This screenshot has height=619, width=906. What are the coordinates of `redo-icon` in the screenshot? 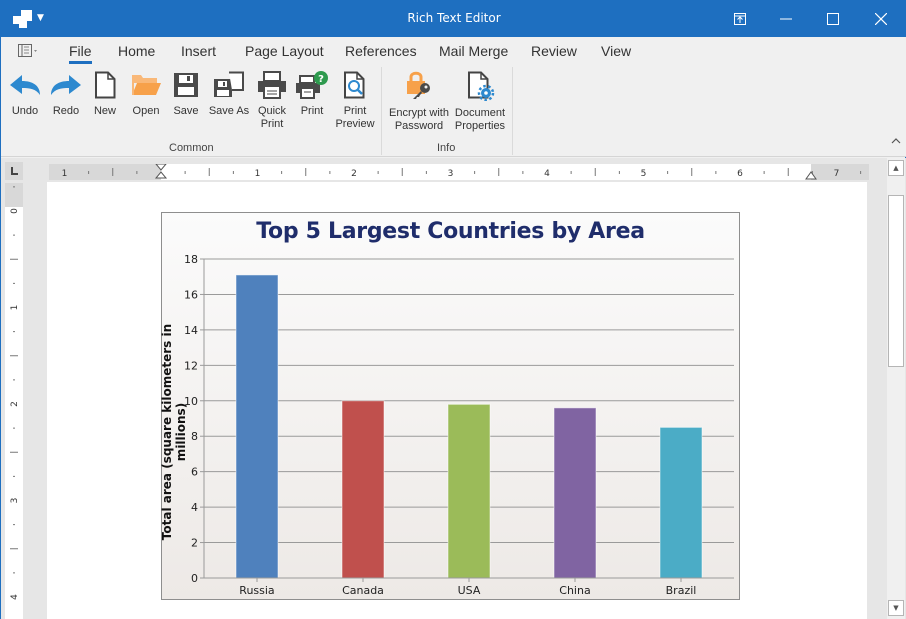 It's located at (66, 85).